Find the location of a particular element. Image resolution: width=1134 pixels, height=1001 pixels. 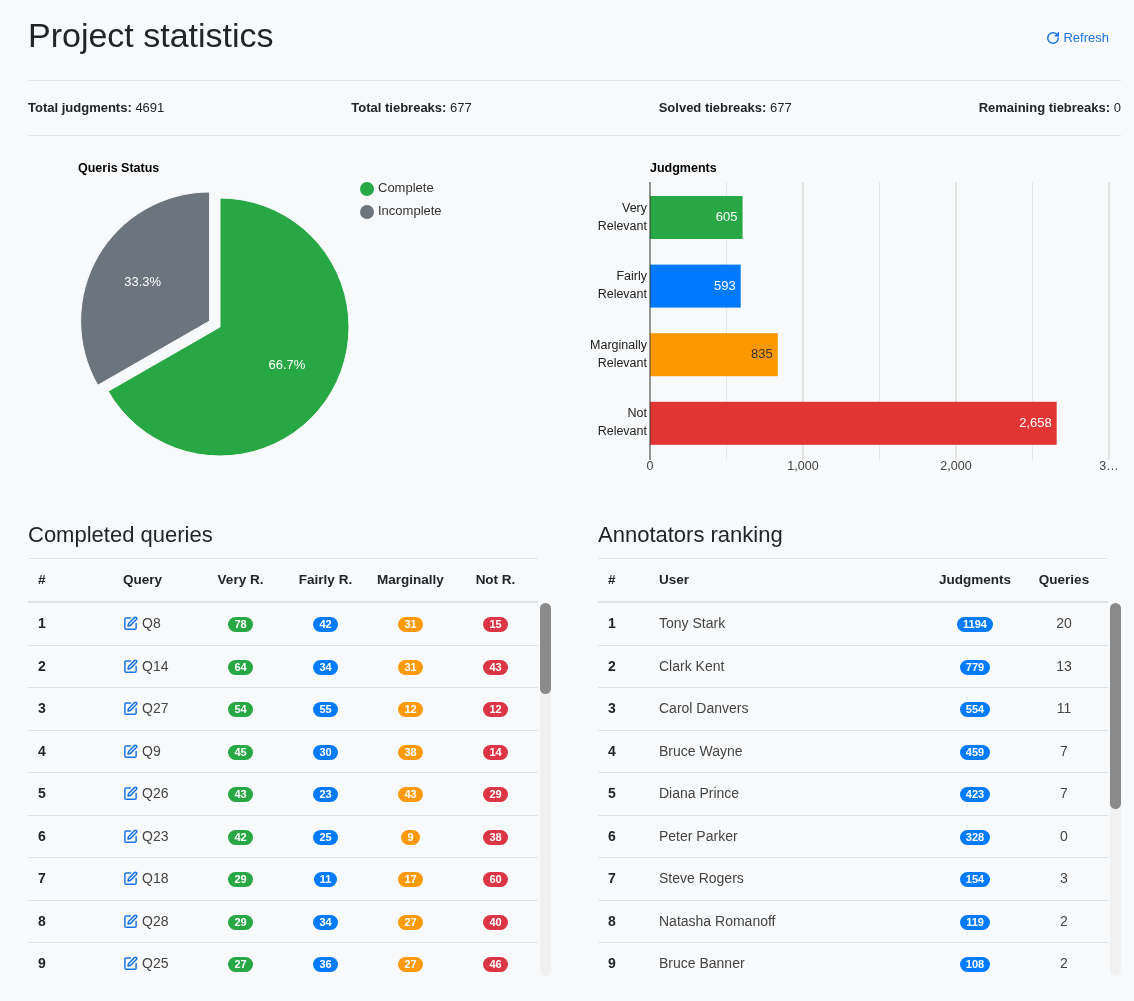

refresh-button: Refresh is located at coordinates (1077, 38).